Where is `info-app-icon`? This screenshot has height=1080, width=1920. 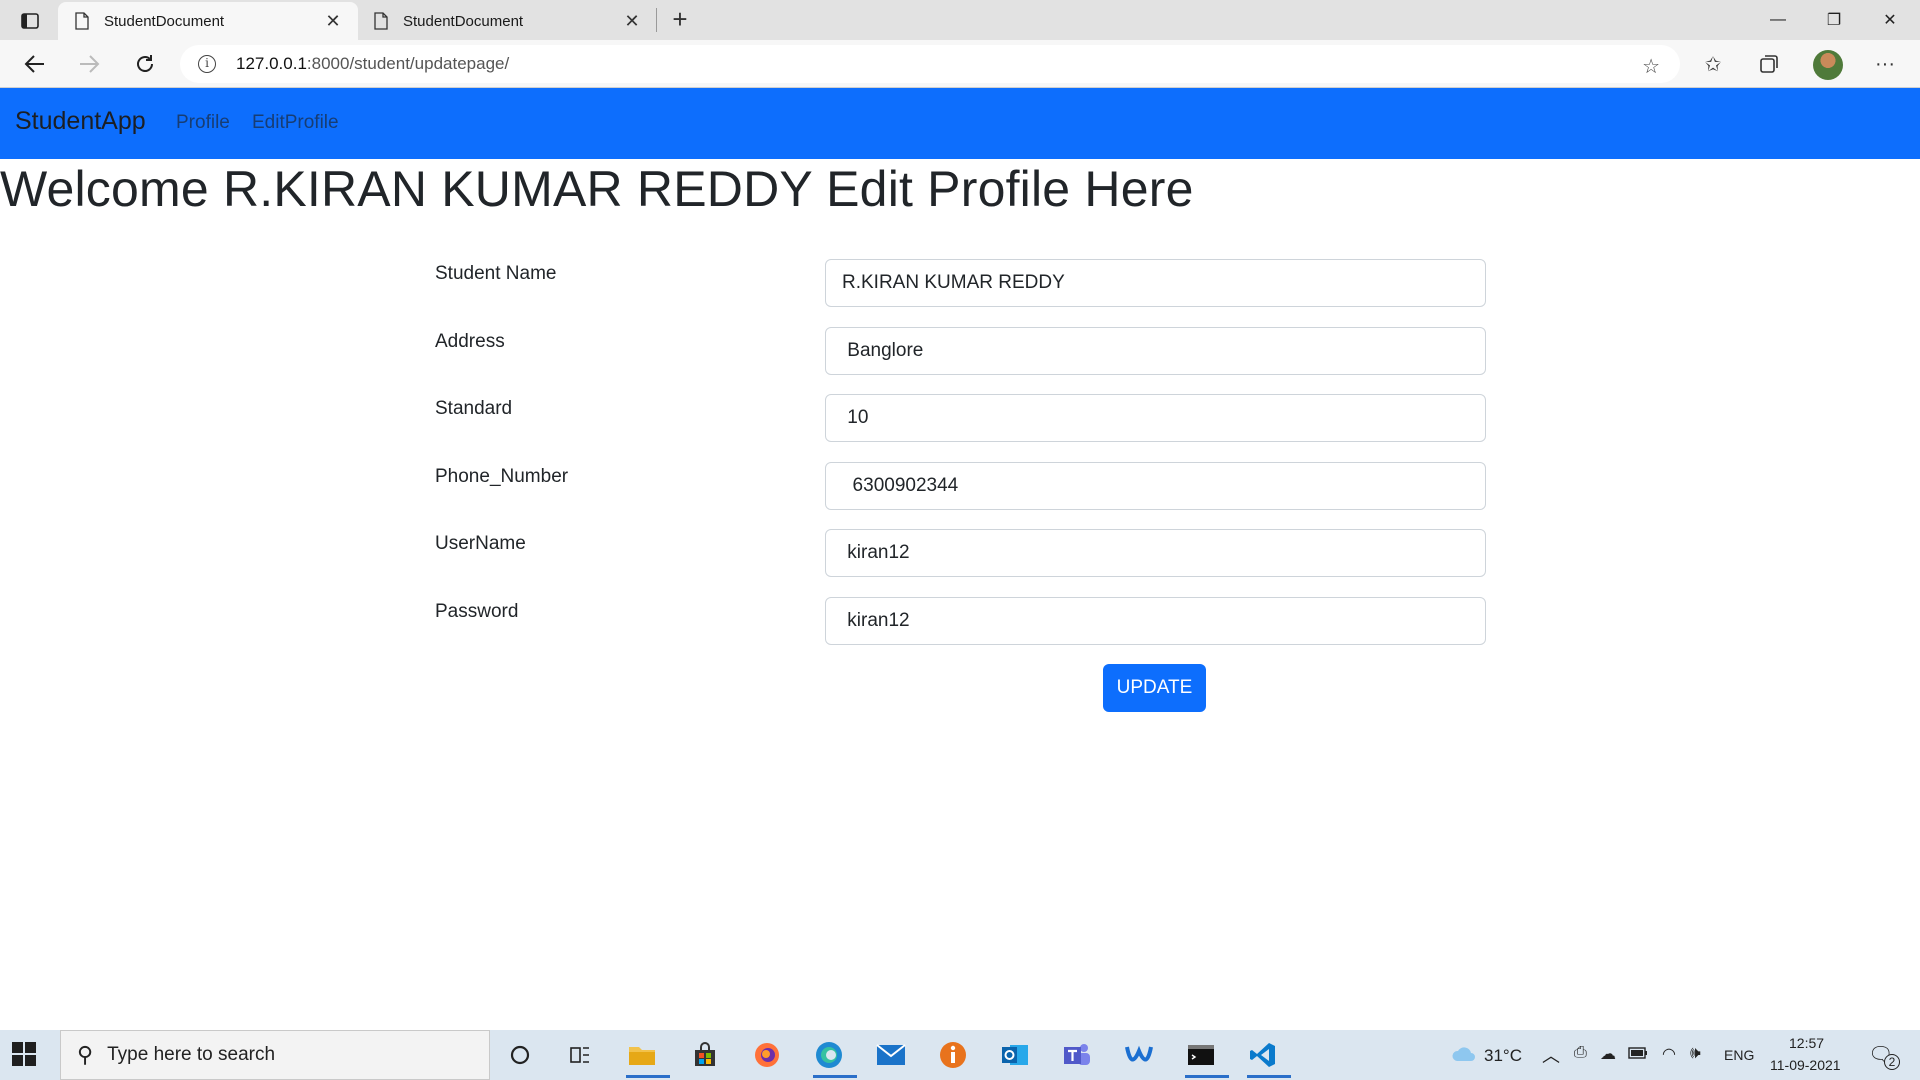 info-app-icon is located at coordinates (953, 1055).